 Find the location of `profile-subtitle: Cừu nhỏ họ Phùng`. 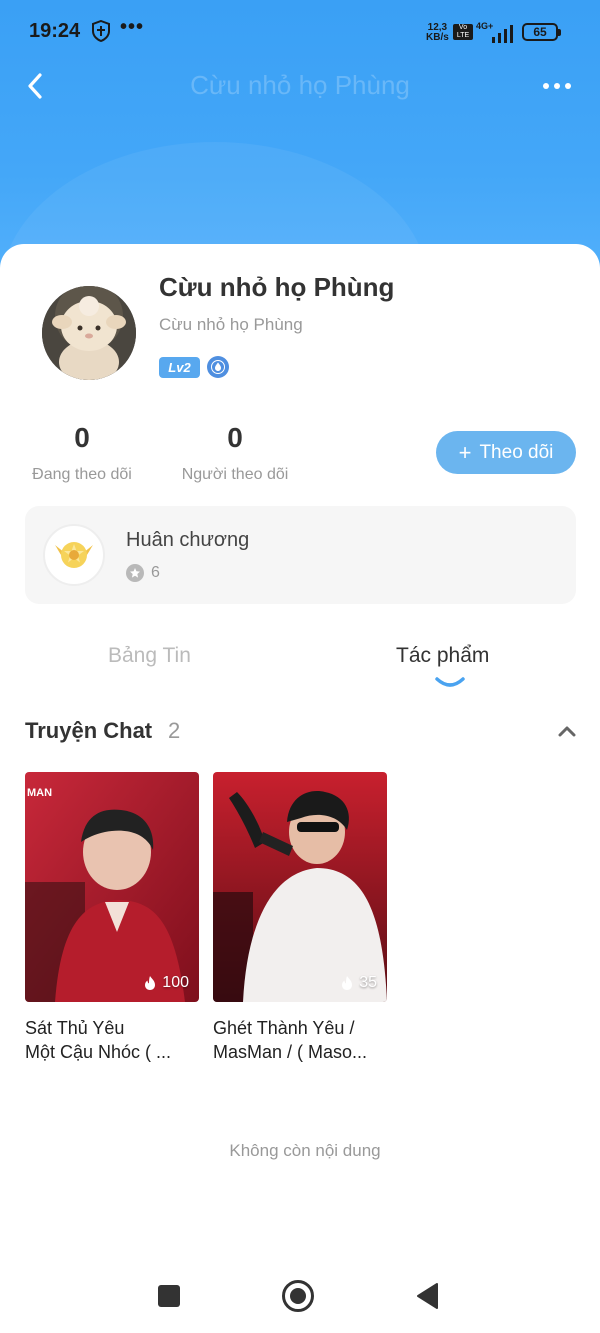

profile-subtitle: Cừu nhỏ họ Phùng is located at coordinates (231, 324).